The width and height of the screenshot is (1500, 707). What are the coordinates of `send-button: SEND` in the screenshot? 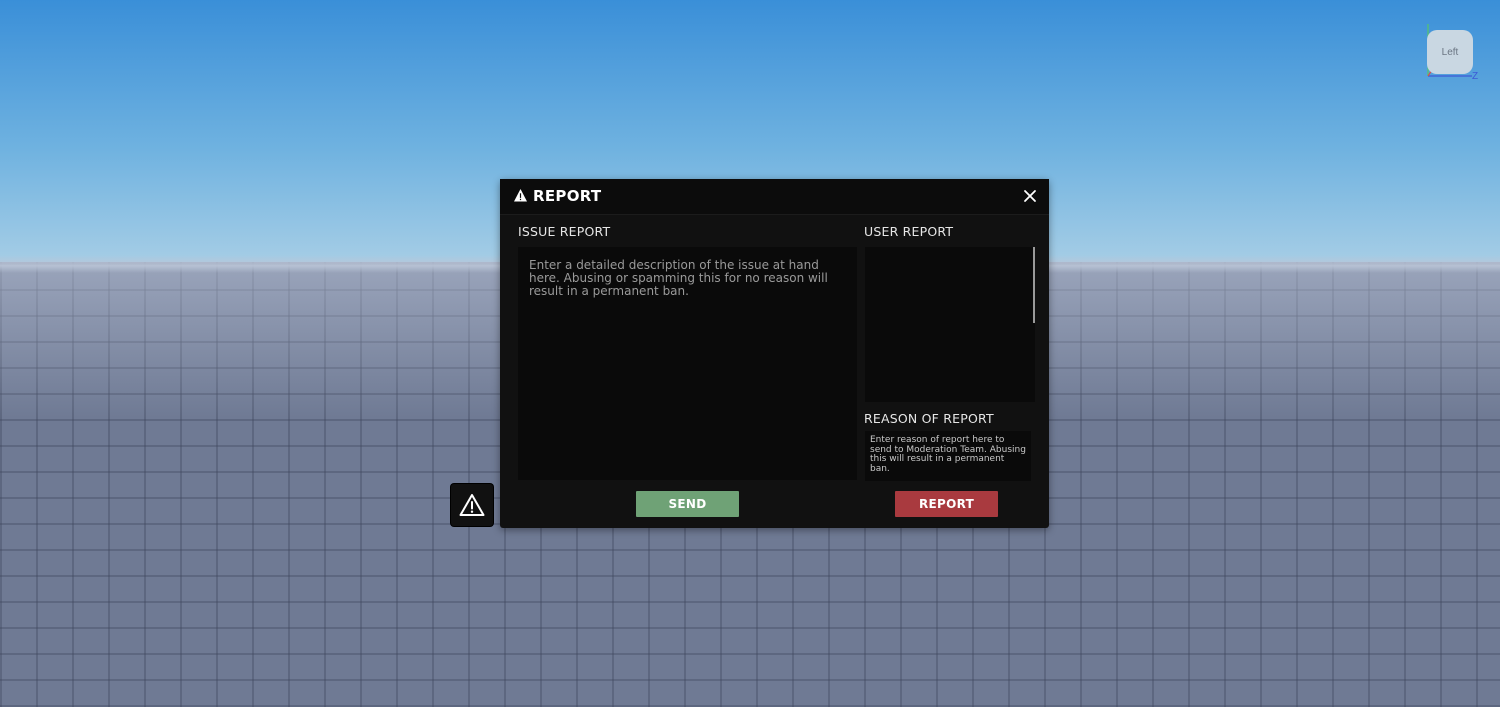 It's located at (687, 504).